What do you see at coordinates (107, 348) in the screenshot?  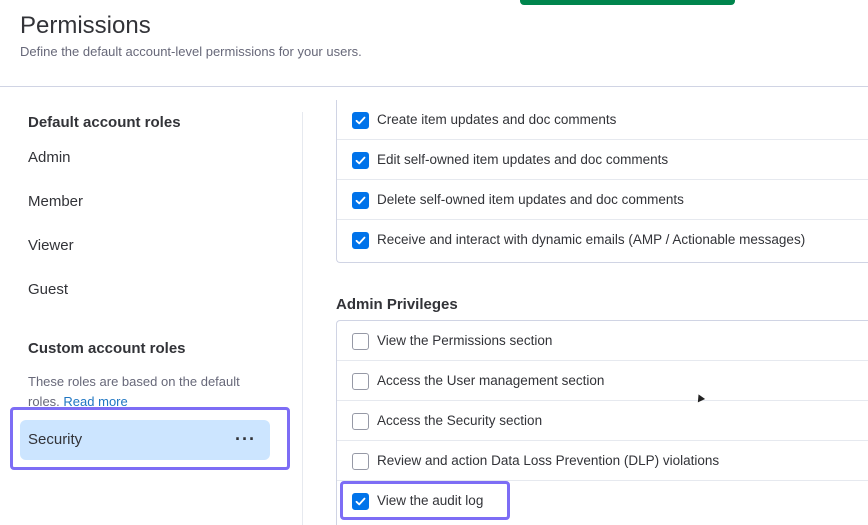 I see `custom-roles-heading: Custom account roles` at bounding box center [107, 348].